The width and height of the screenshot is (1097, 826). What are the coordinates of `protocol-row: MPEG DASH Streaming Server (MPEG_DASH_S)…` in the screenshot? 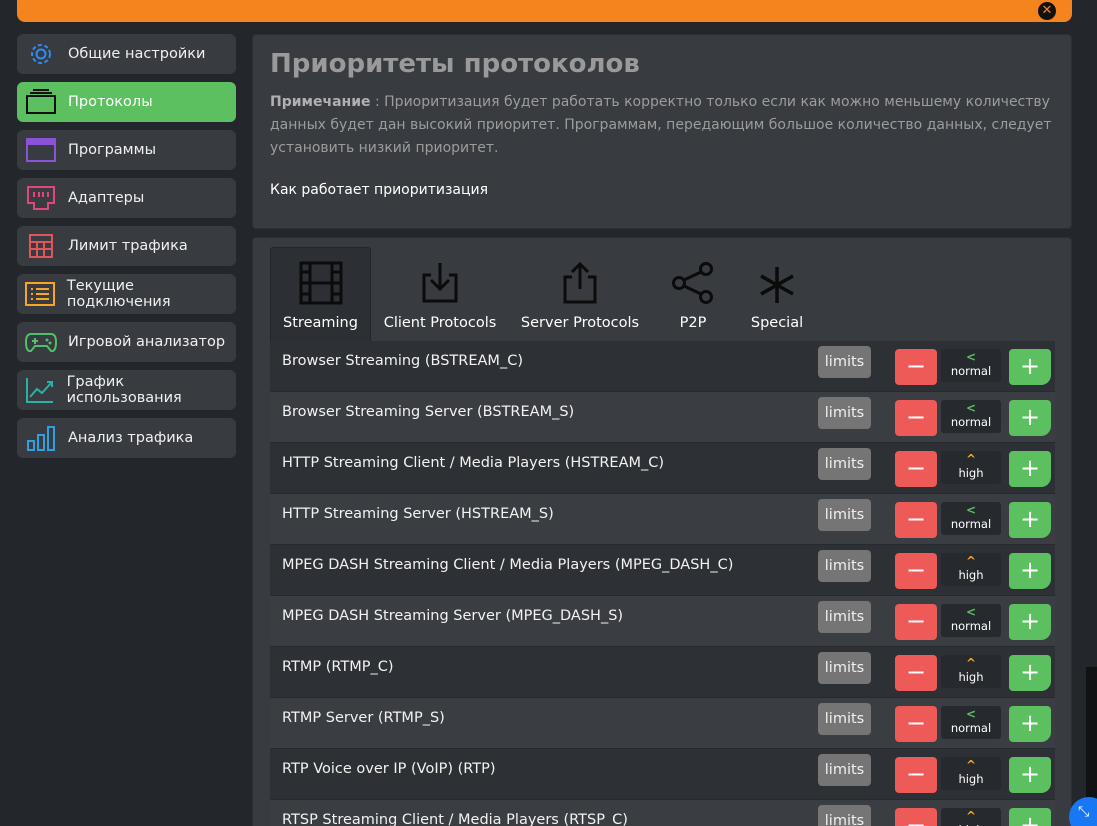 It's located at (662, 621).